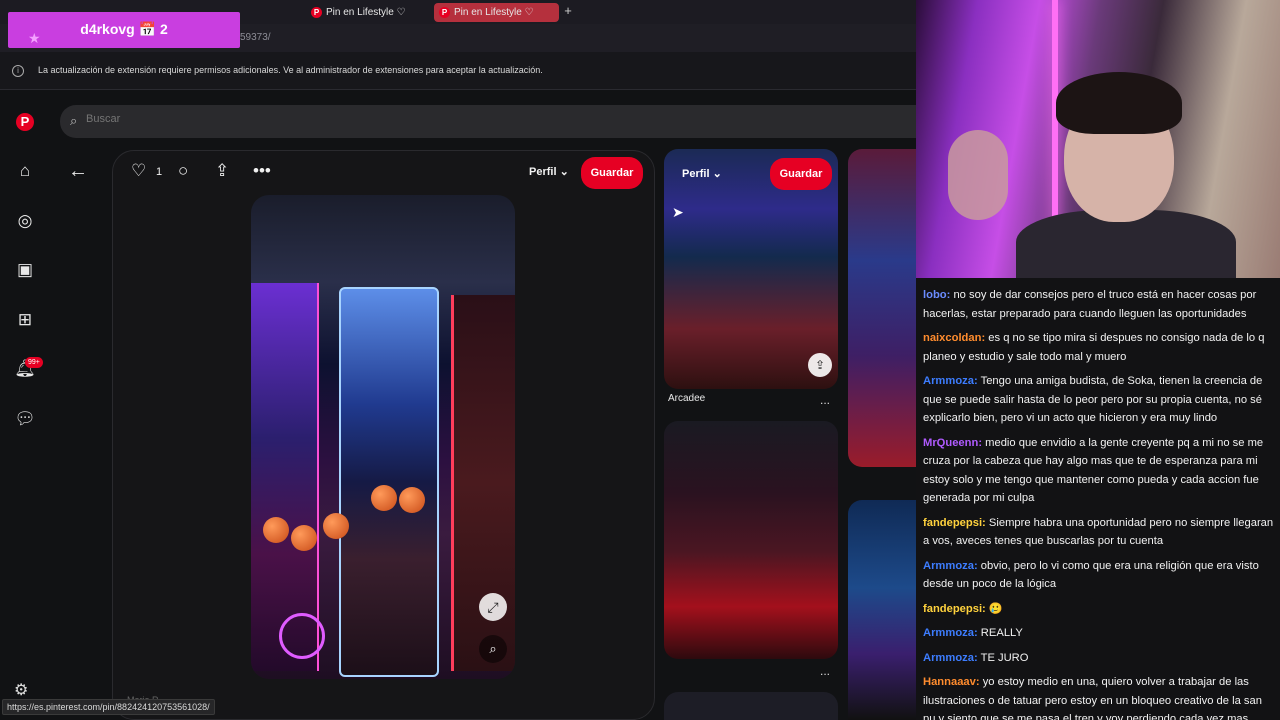 This screenshot has width=1280, height=720. I want to click on chevron-down-icon: ⌄, so click(564, 172).